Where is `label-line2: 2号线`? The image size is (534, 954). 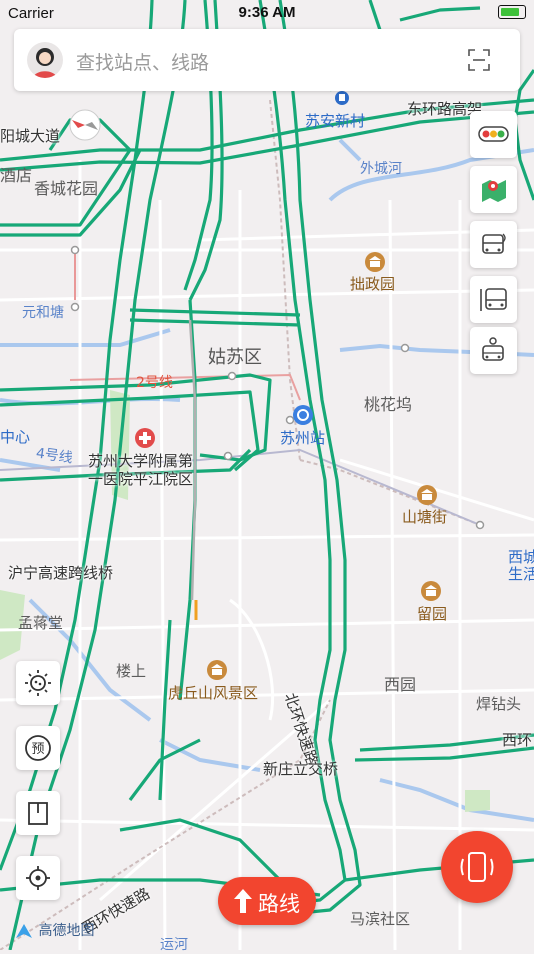 label-line2: 2号线 is located at coordinates (154, 383).